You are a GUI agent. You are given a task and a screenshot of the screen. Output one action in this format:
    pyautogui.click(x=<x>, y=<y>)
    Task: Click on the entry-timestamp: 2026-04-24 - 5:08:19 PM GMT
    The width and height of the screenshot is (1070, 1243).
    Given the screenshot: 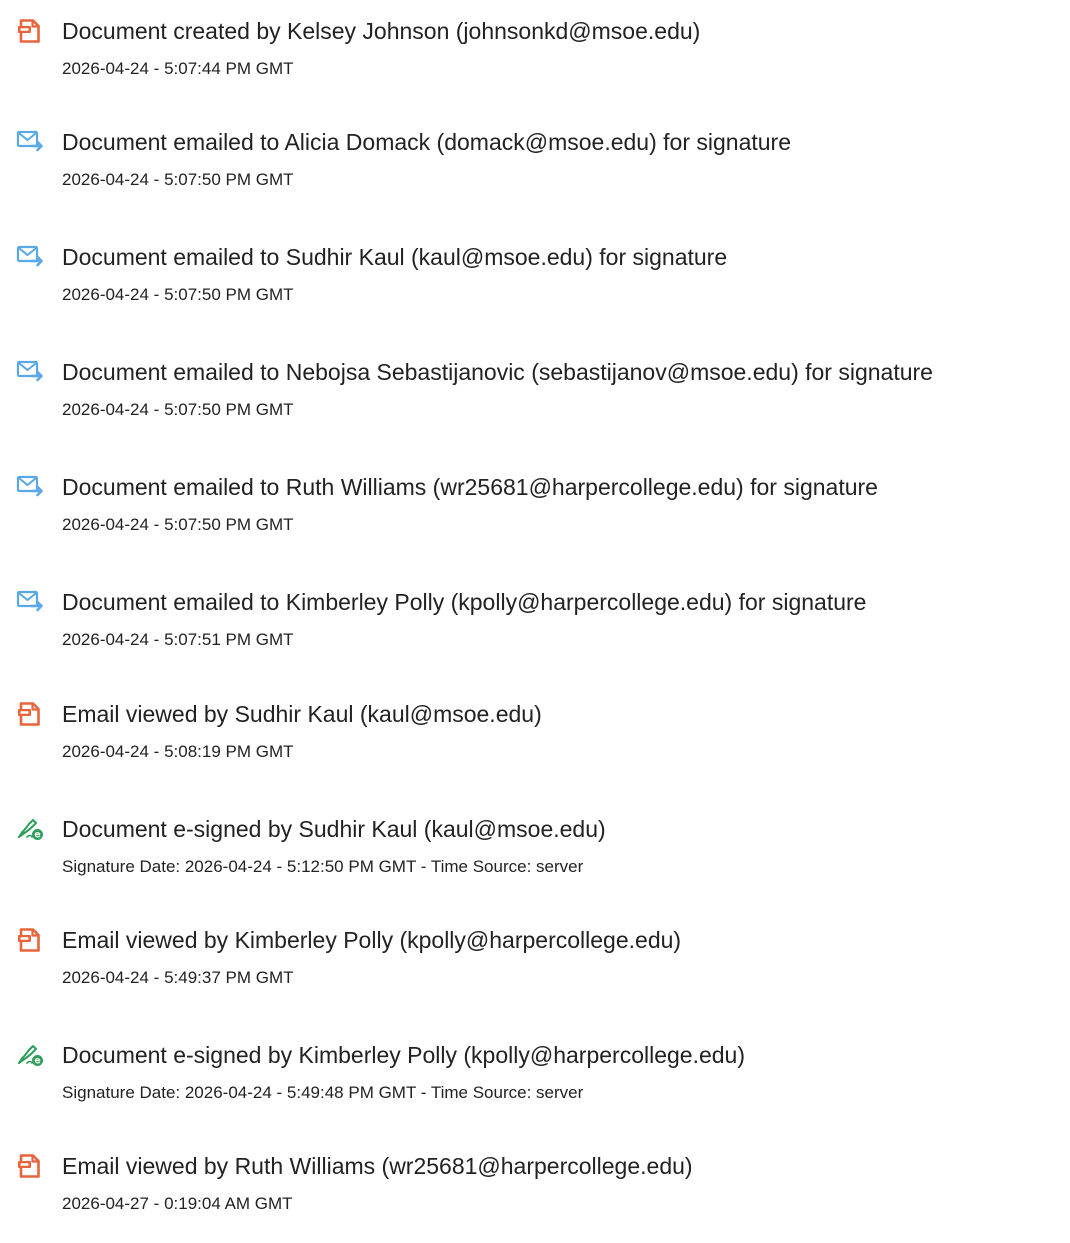 What is the action you would take?
    pyautogui.click(x=178, y=751)
    